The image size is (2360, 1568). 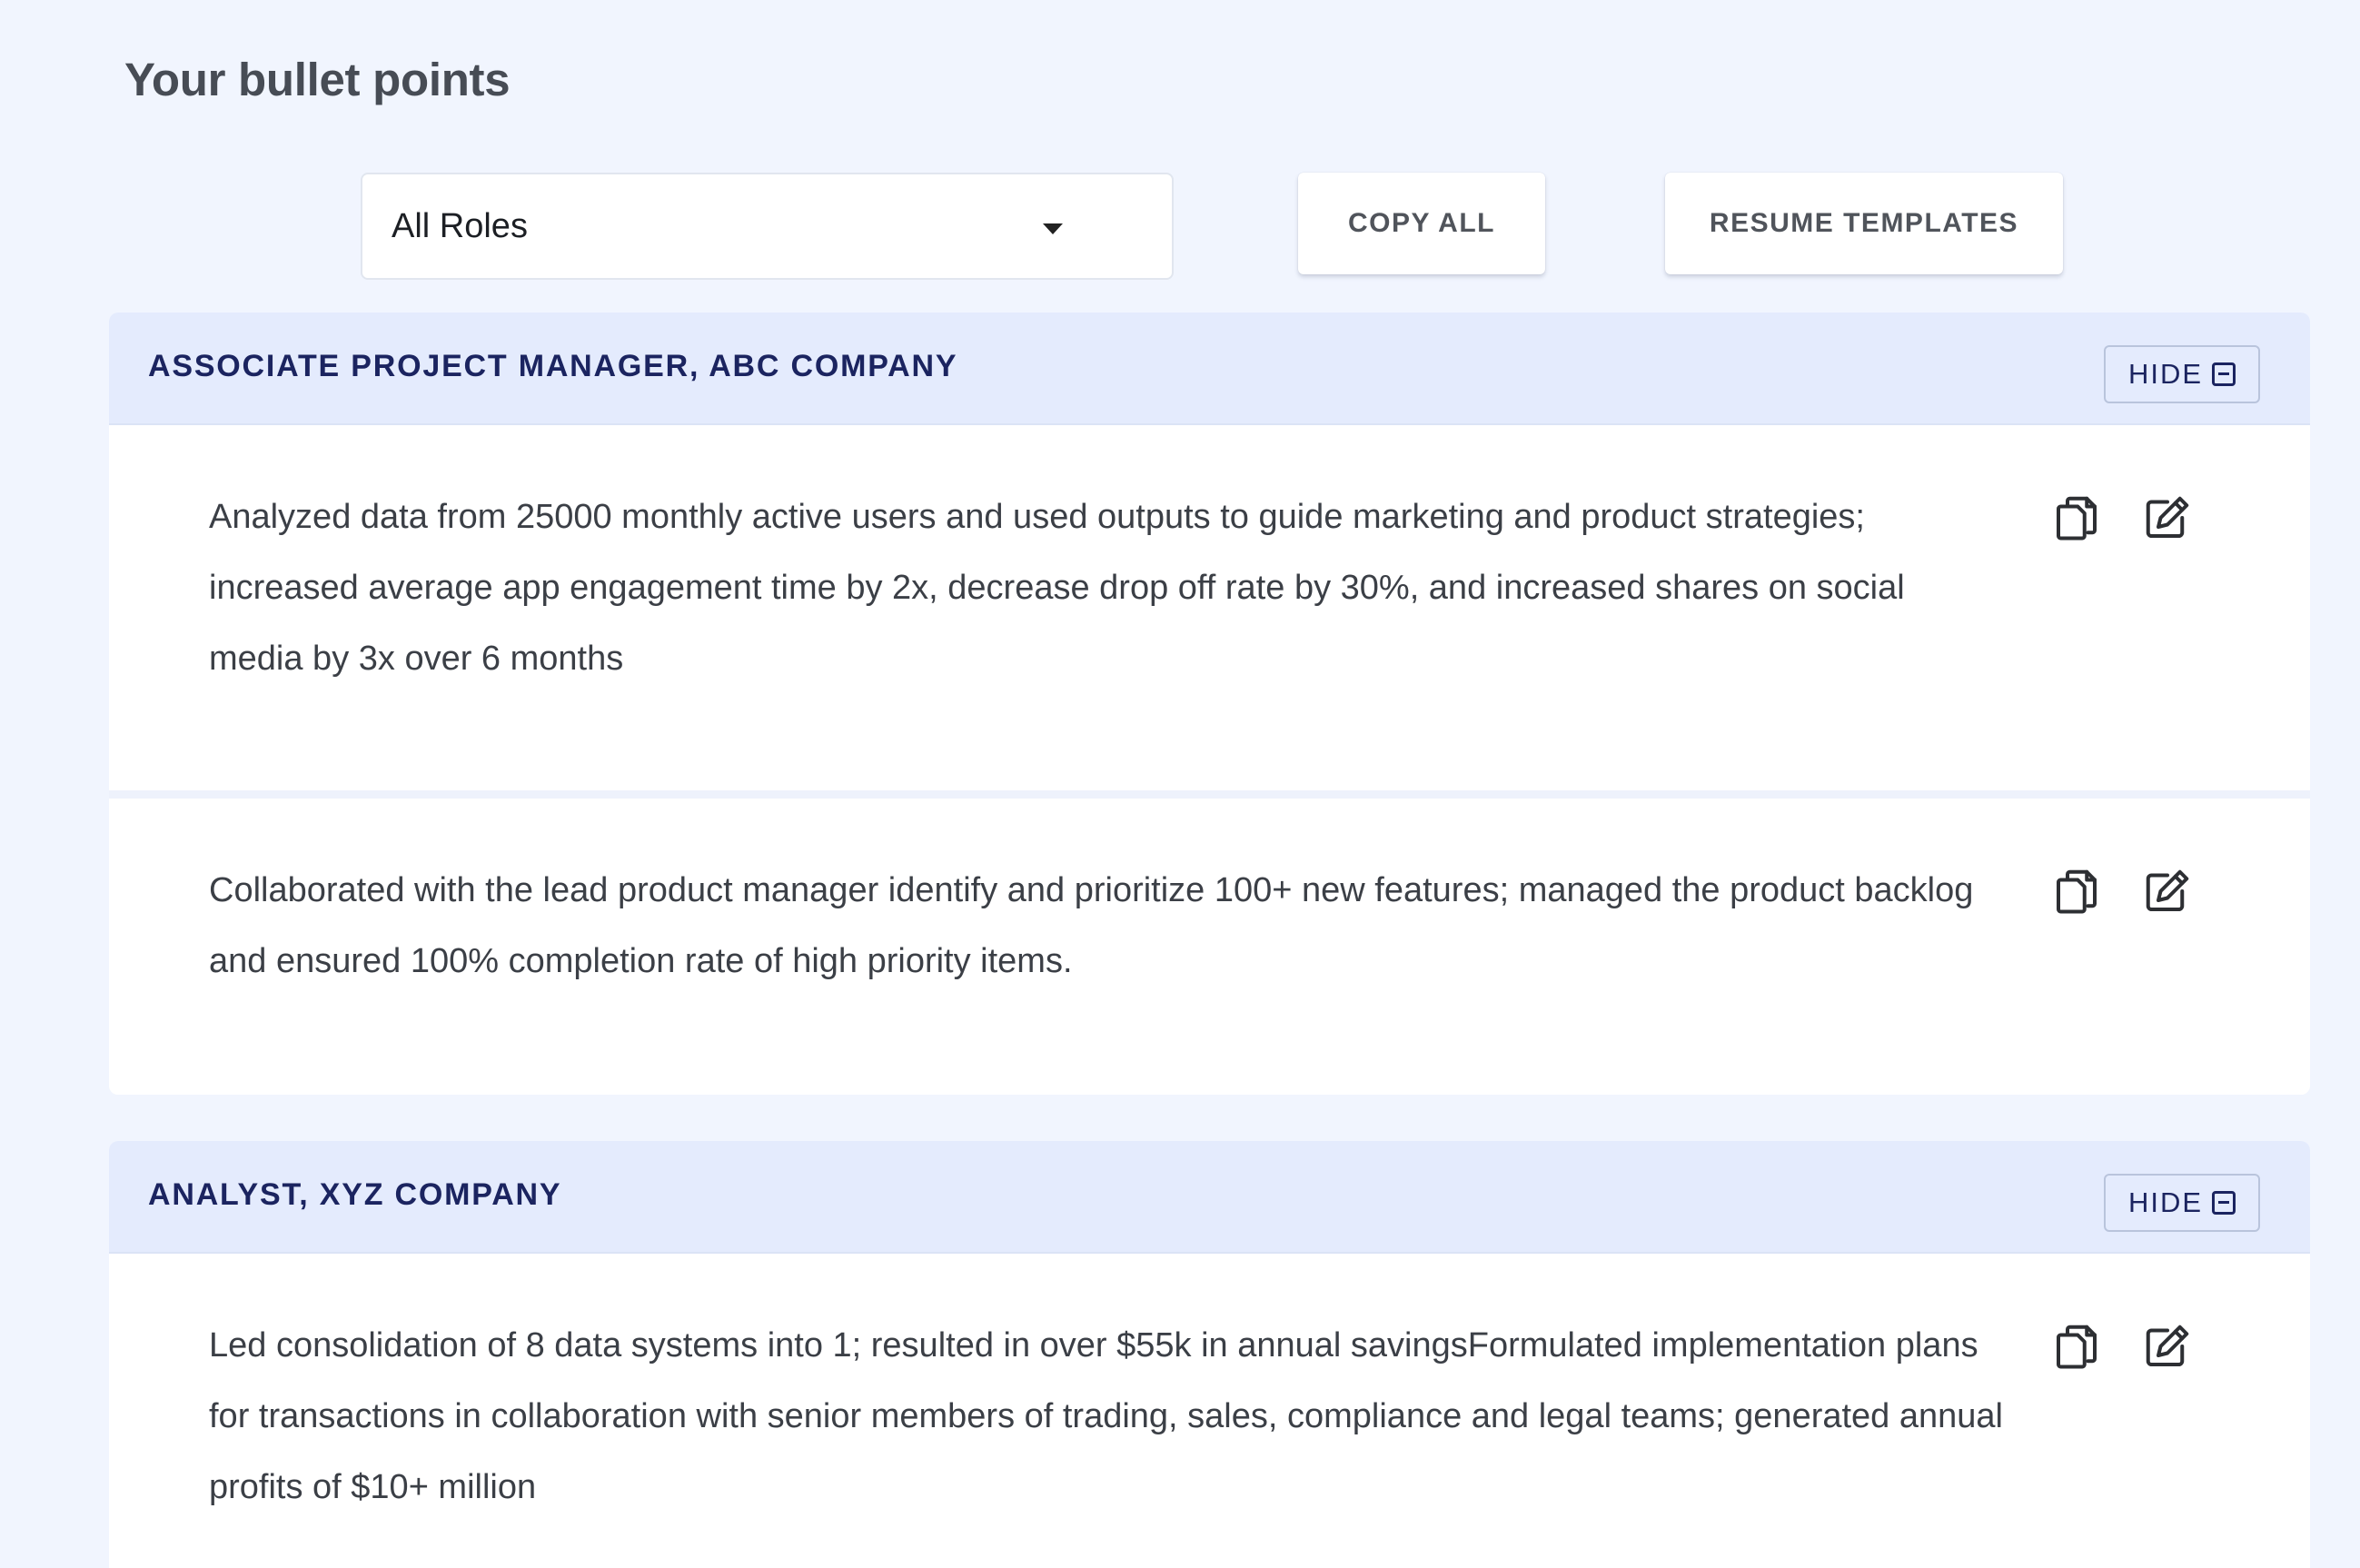 What do you see at coordinates (1864, 223) in the screenshot?
I see `resume-templates-button: RESUME TEMPLATES` at bounding box center [1864, 223].